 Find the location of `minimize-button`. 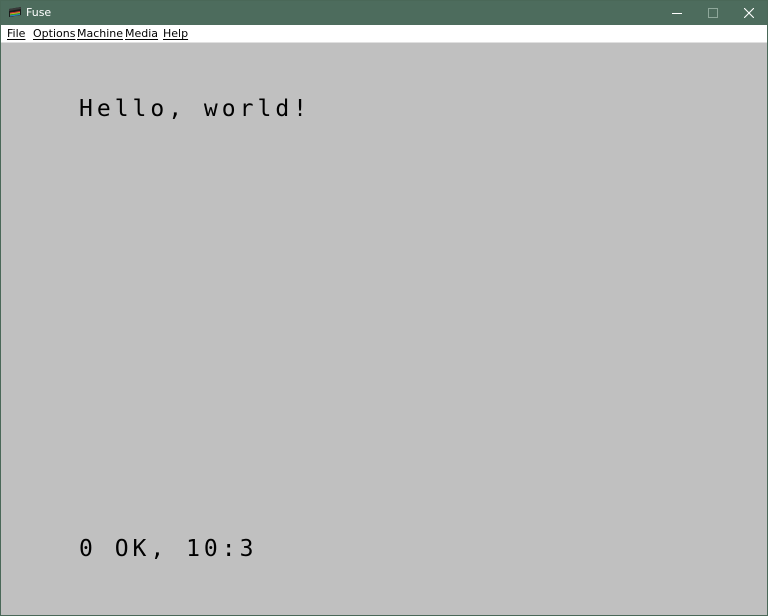

minimize-button is located at coordinates (677, 13).